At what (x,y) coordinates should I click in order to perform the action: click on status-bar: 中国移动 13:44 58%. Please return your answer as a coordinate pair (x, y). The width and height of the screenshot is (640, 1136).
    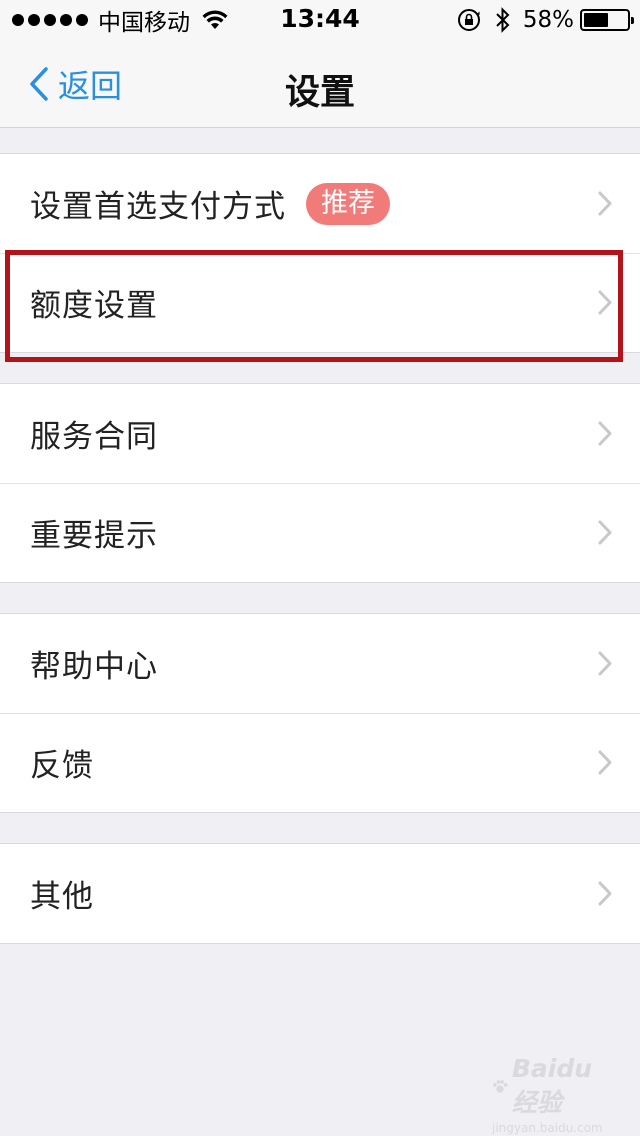
    Looking at the image, I should click on (320, 20).